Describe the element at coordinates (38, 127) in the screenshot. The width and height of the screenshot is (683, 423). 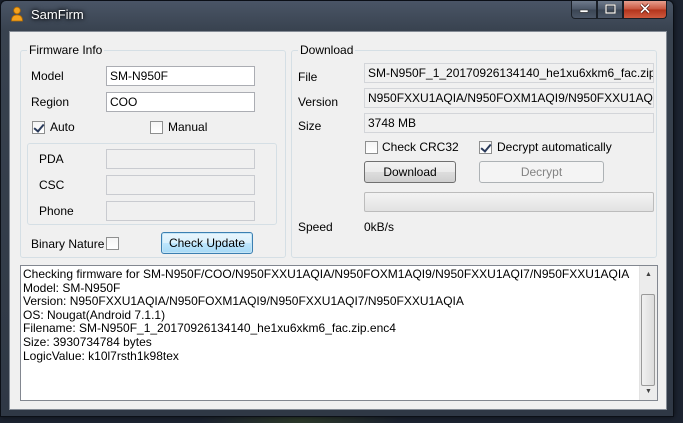
I see `auto-checkbox` at that location.